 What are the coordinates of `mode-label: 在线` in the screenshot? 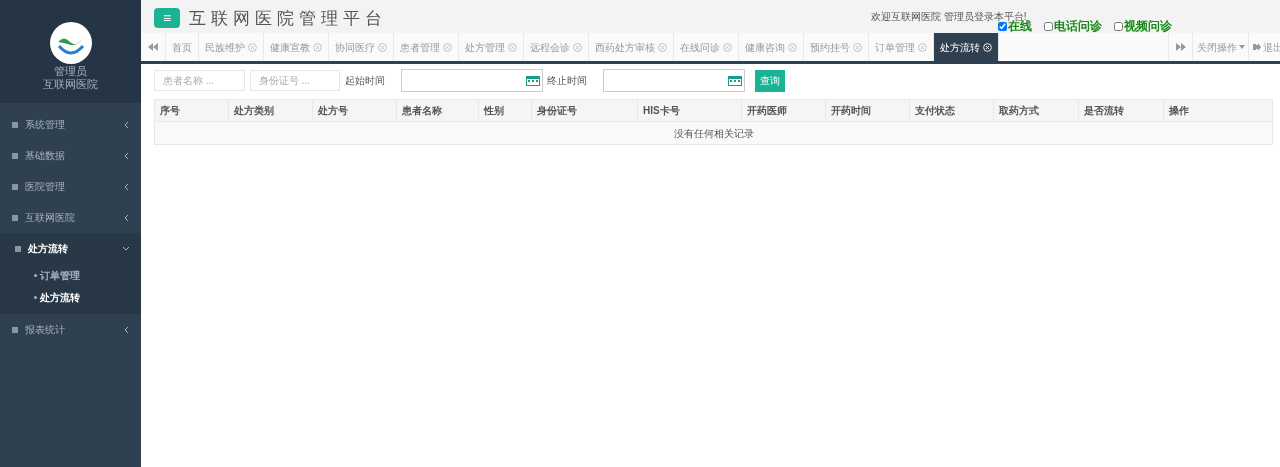 It's located at (1020, 26).